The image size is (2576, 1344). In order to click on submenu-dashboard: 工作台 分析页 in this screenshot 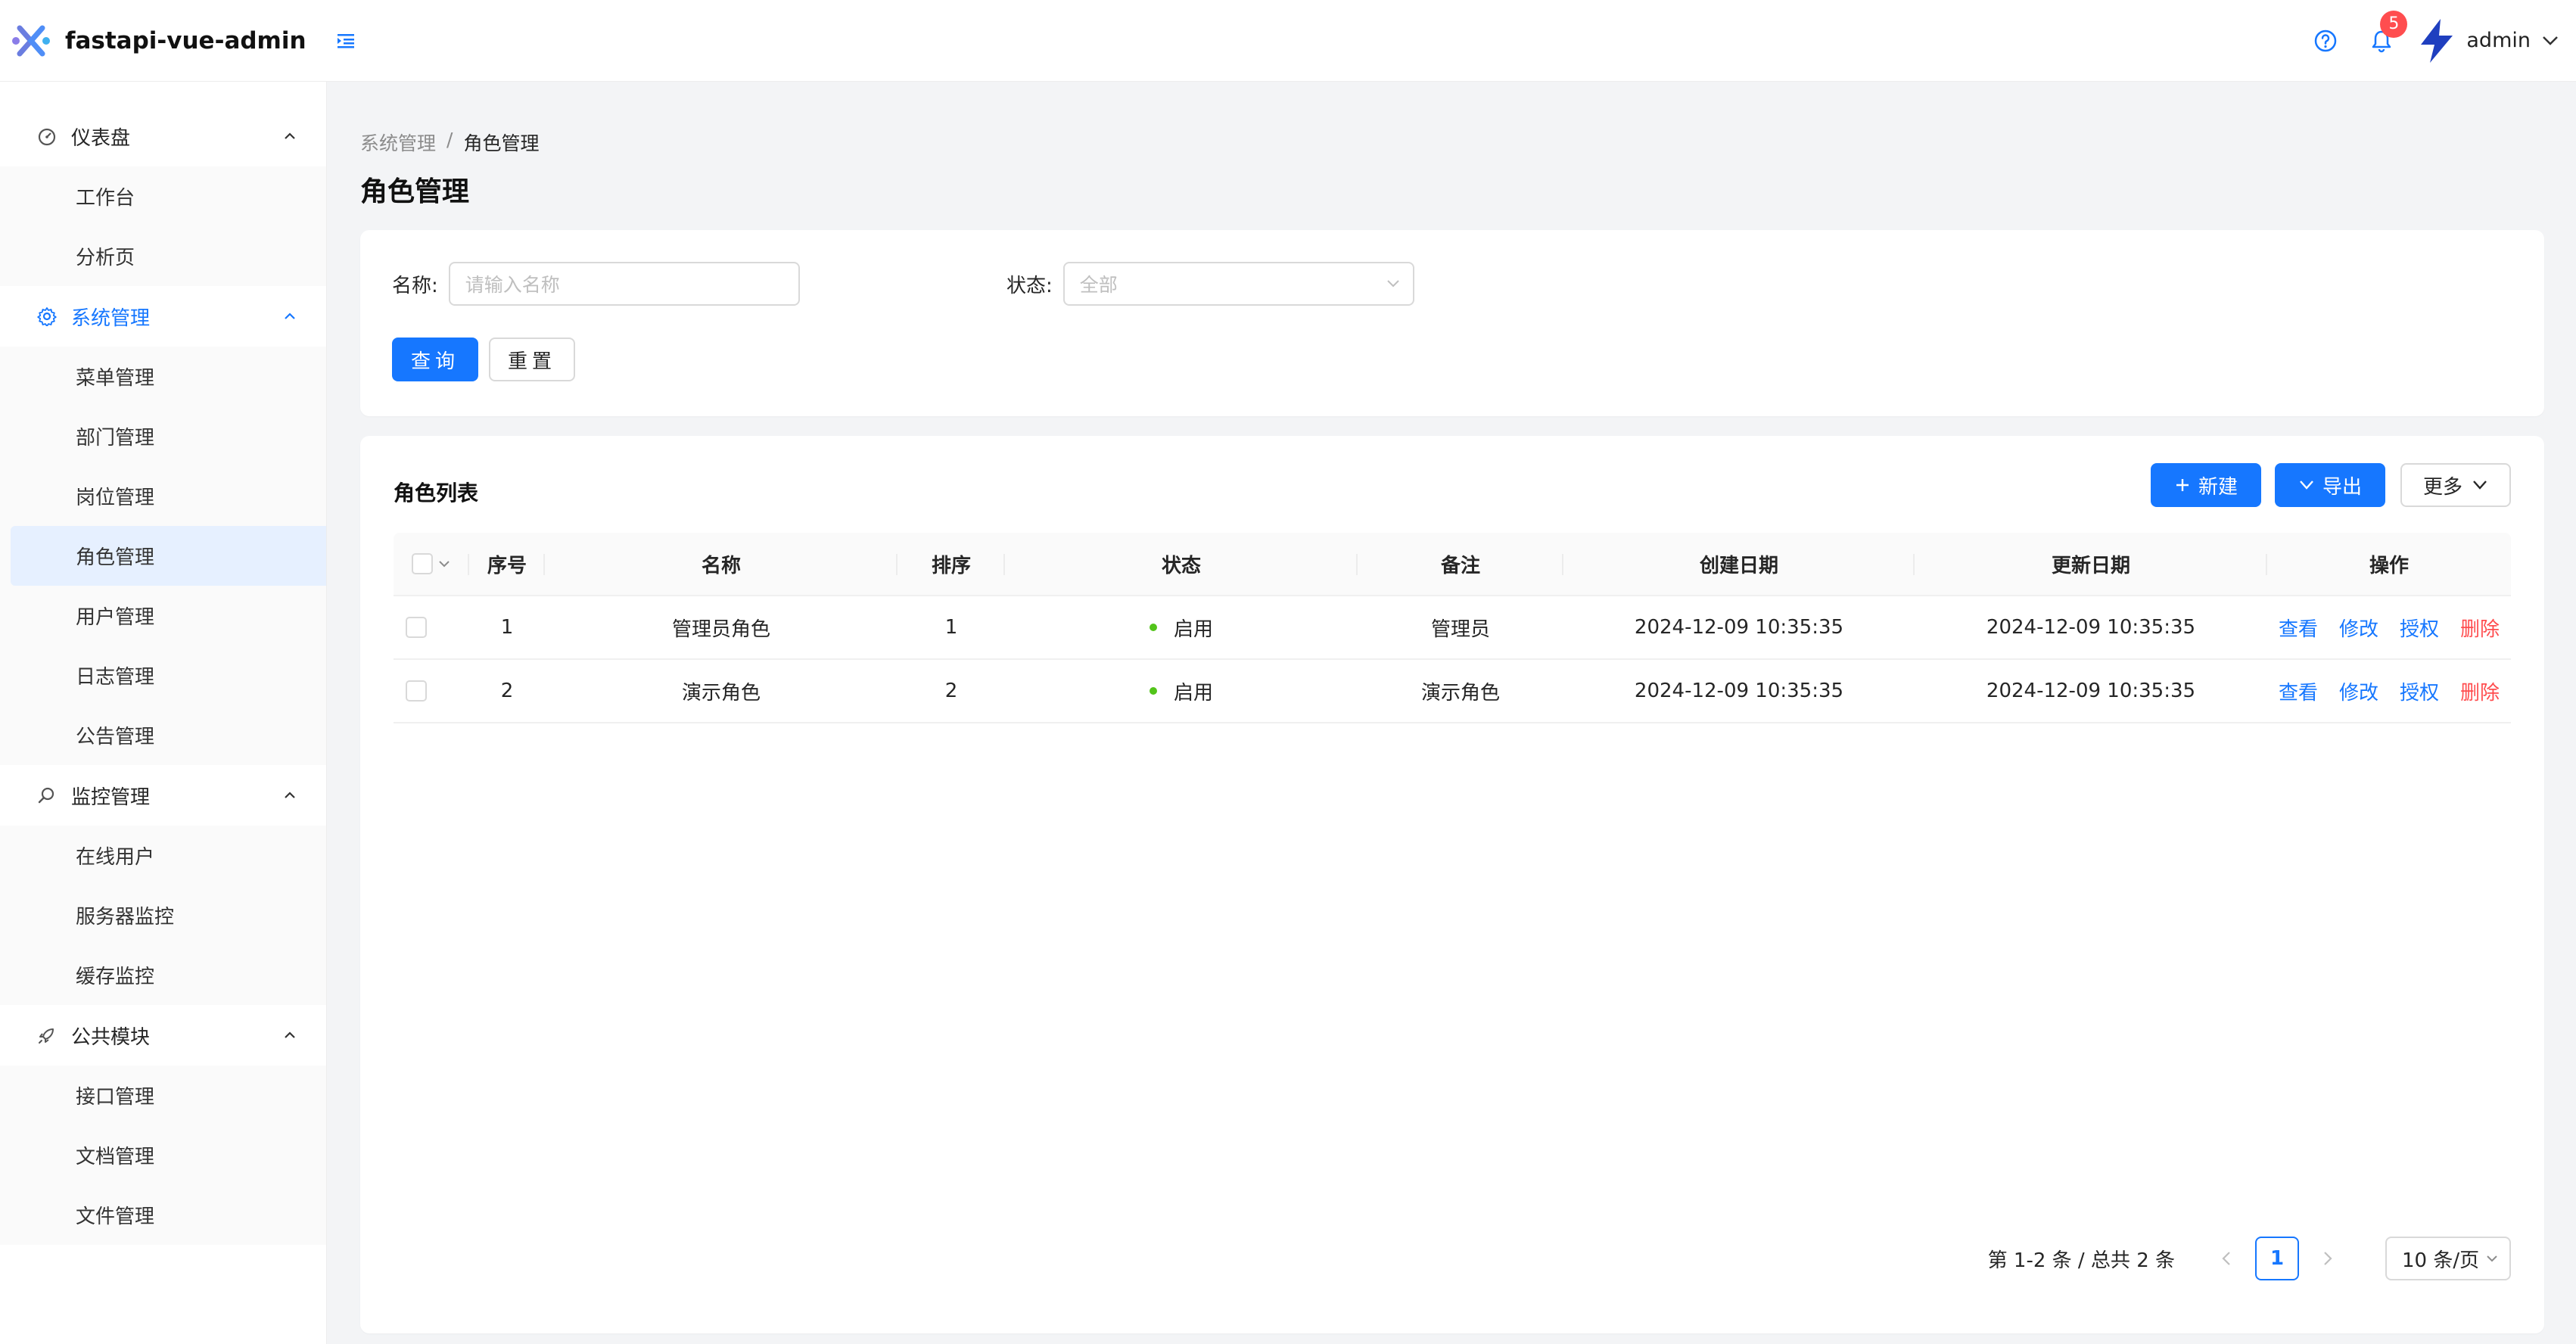, I will do `click(163, 226)`.